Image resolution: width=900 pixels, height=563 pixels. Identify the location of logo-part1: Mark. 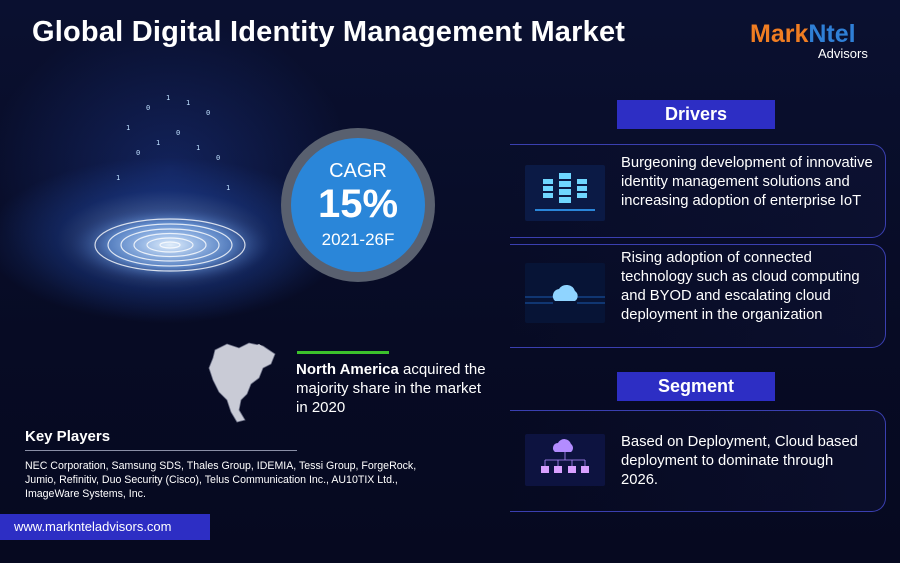
(779, 34).